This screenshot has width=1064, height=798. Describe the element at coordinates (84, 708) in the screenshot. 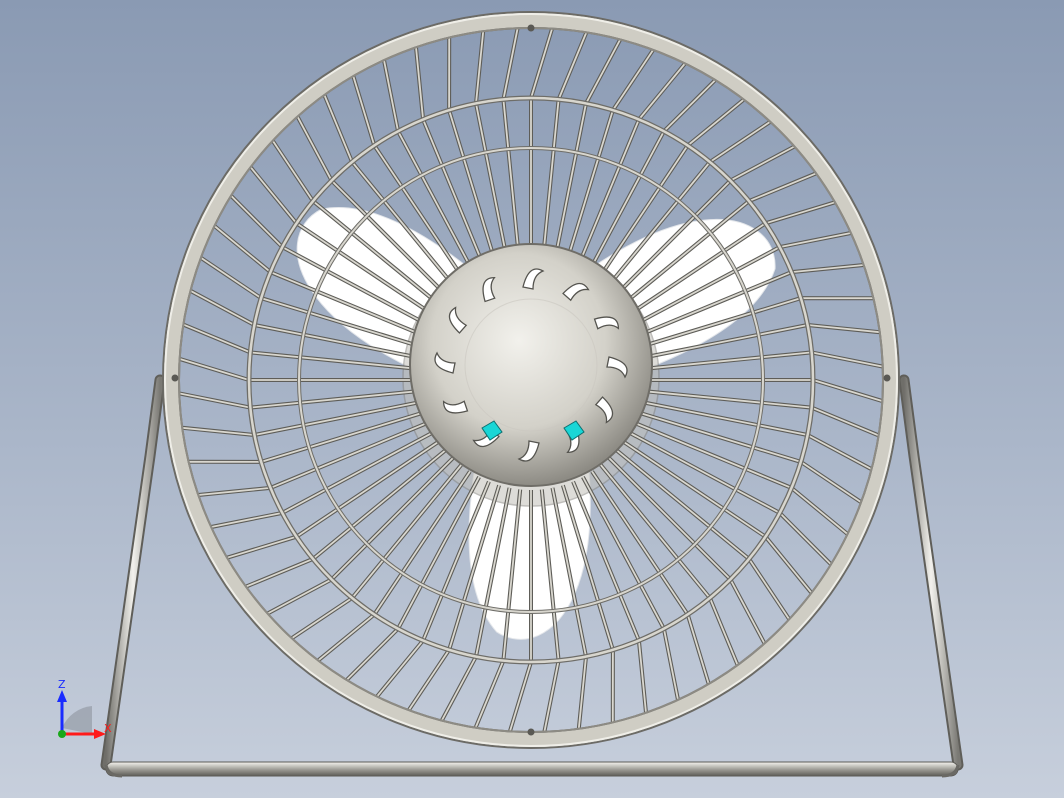

I see `orientation-triad: Z X` at that location.